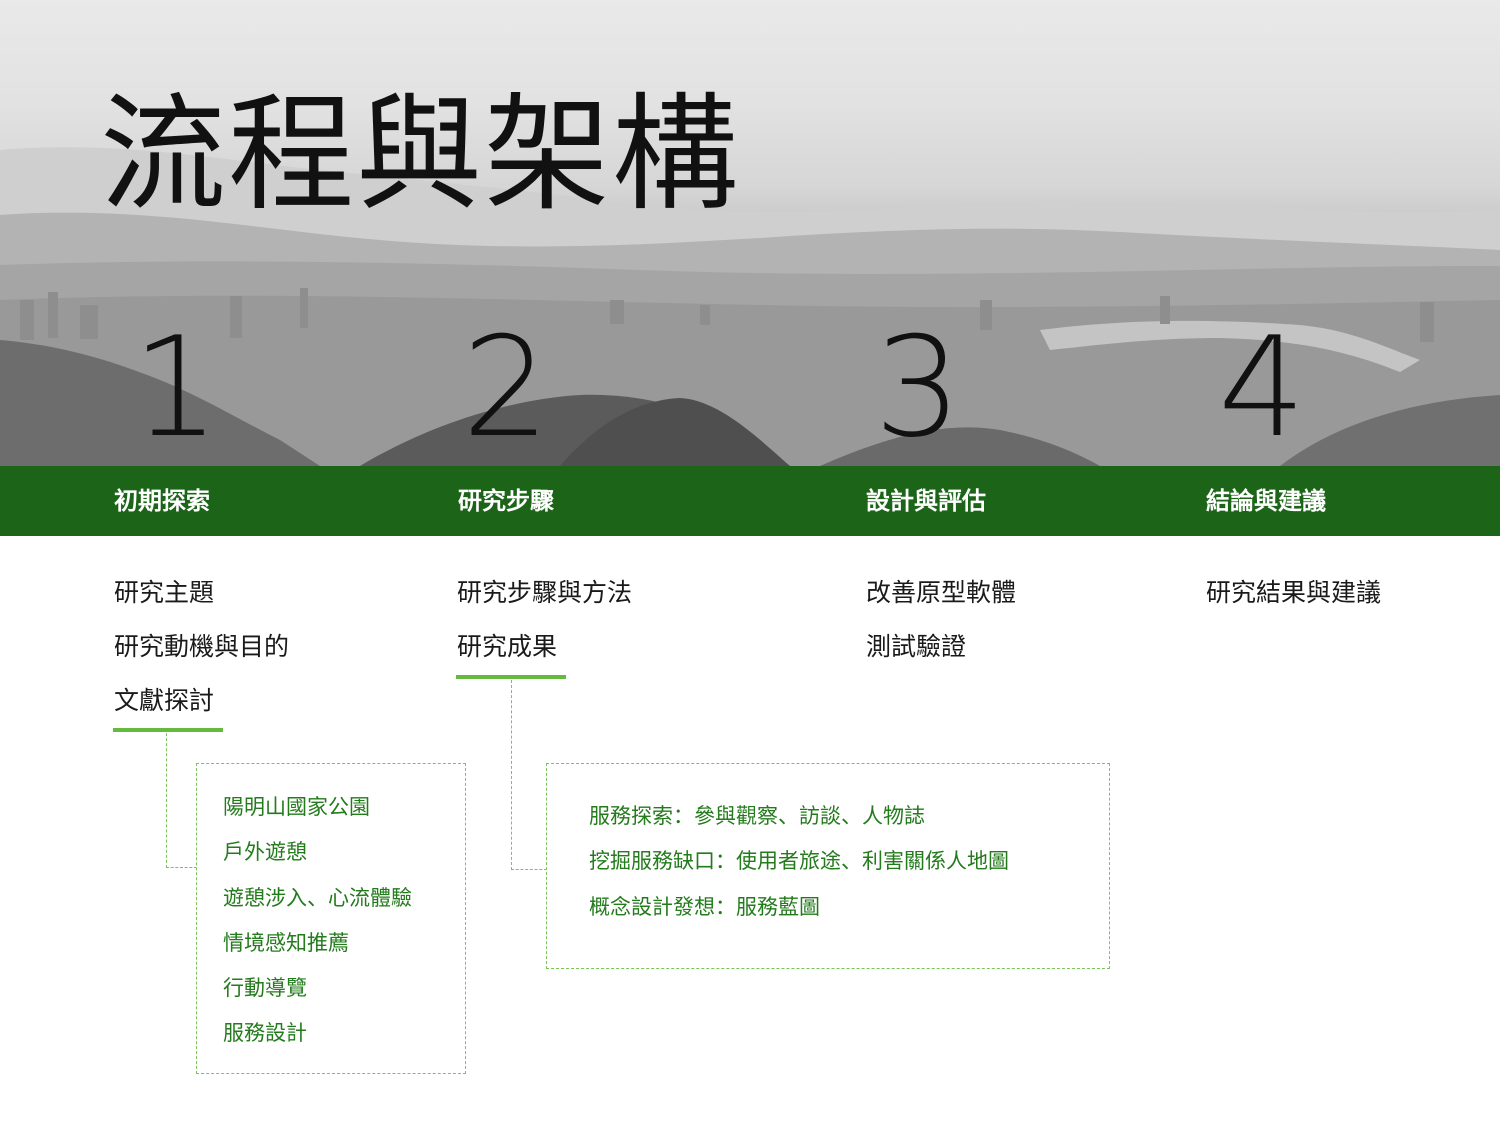  What do you see at coordinates (265, 1033) in the screenshot?
I see `detail-item: 服務設計` at bounding box center [265, 1033].